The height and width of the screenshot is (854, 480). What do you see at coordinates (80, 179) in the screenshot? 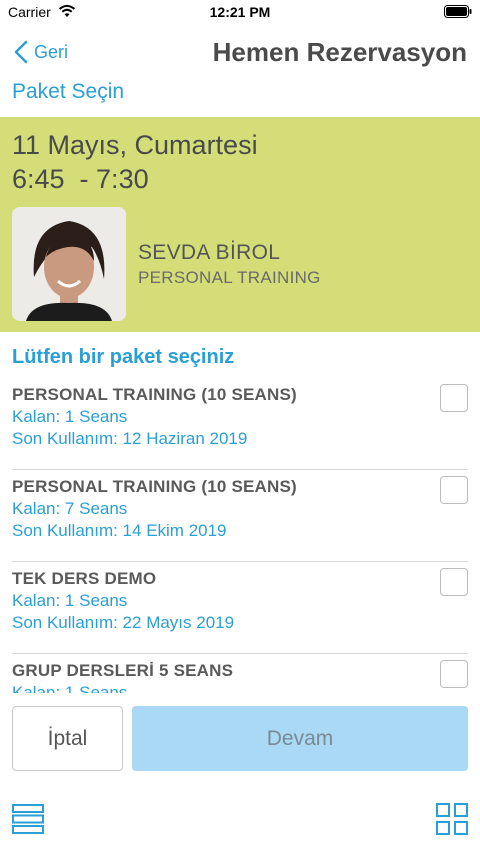
I see `session-time: 6:45 - 7:30` at bounding box center [80, 179].